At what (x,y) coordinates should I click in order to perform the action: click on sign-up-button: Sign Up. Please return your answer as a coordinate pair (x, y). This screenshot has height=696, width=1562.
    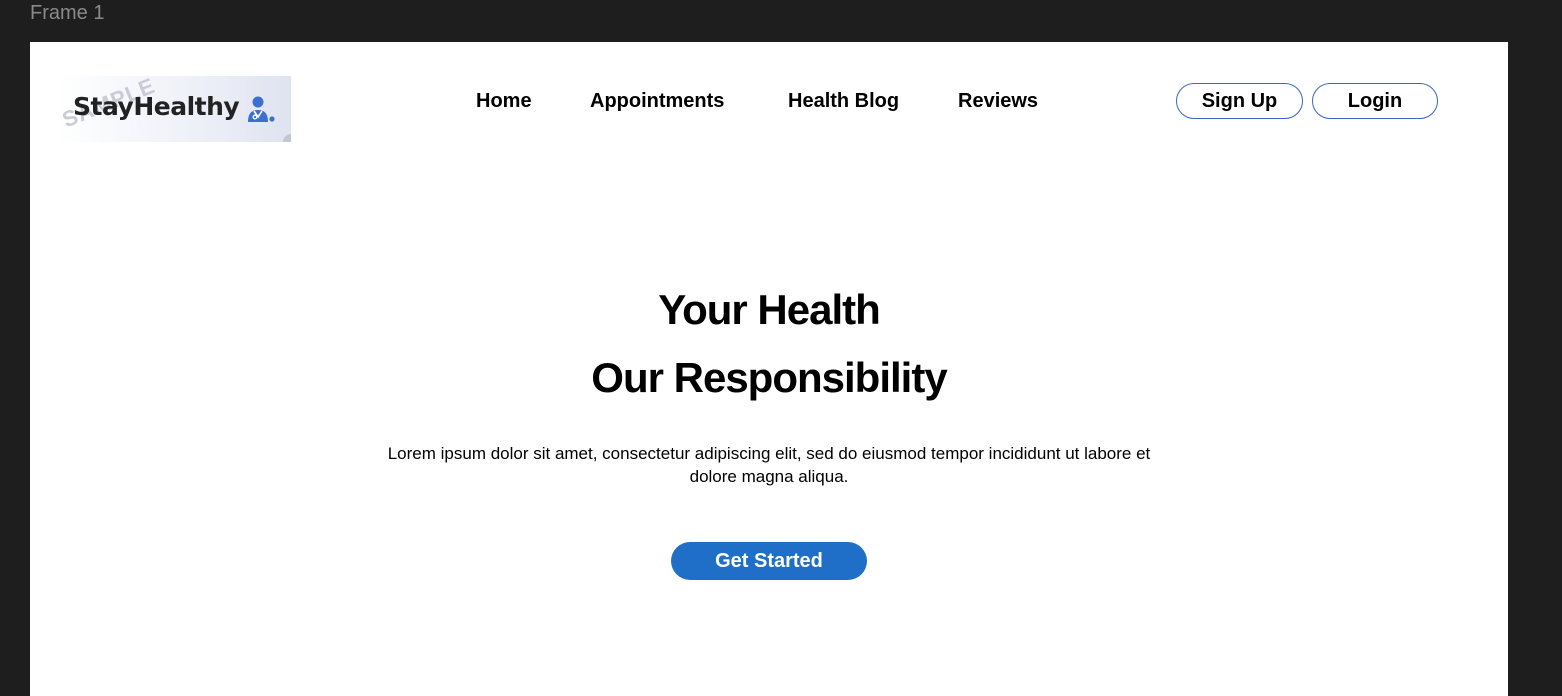
    Looking at the image, I should click on (1239, 101).